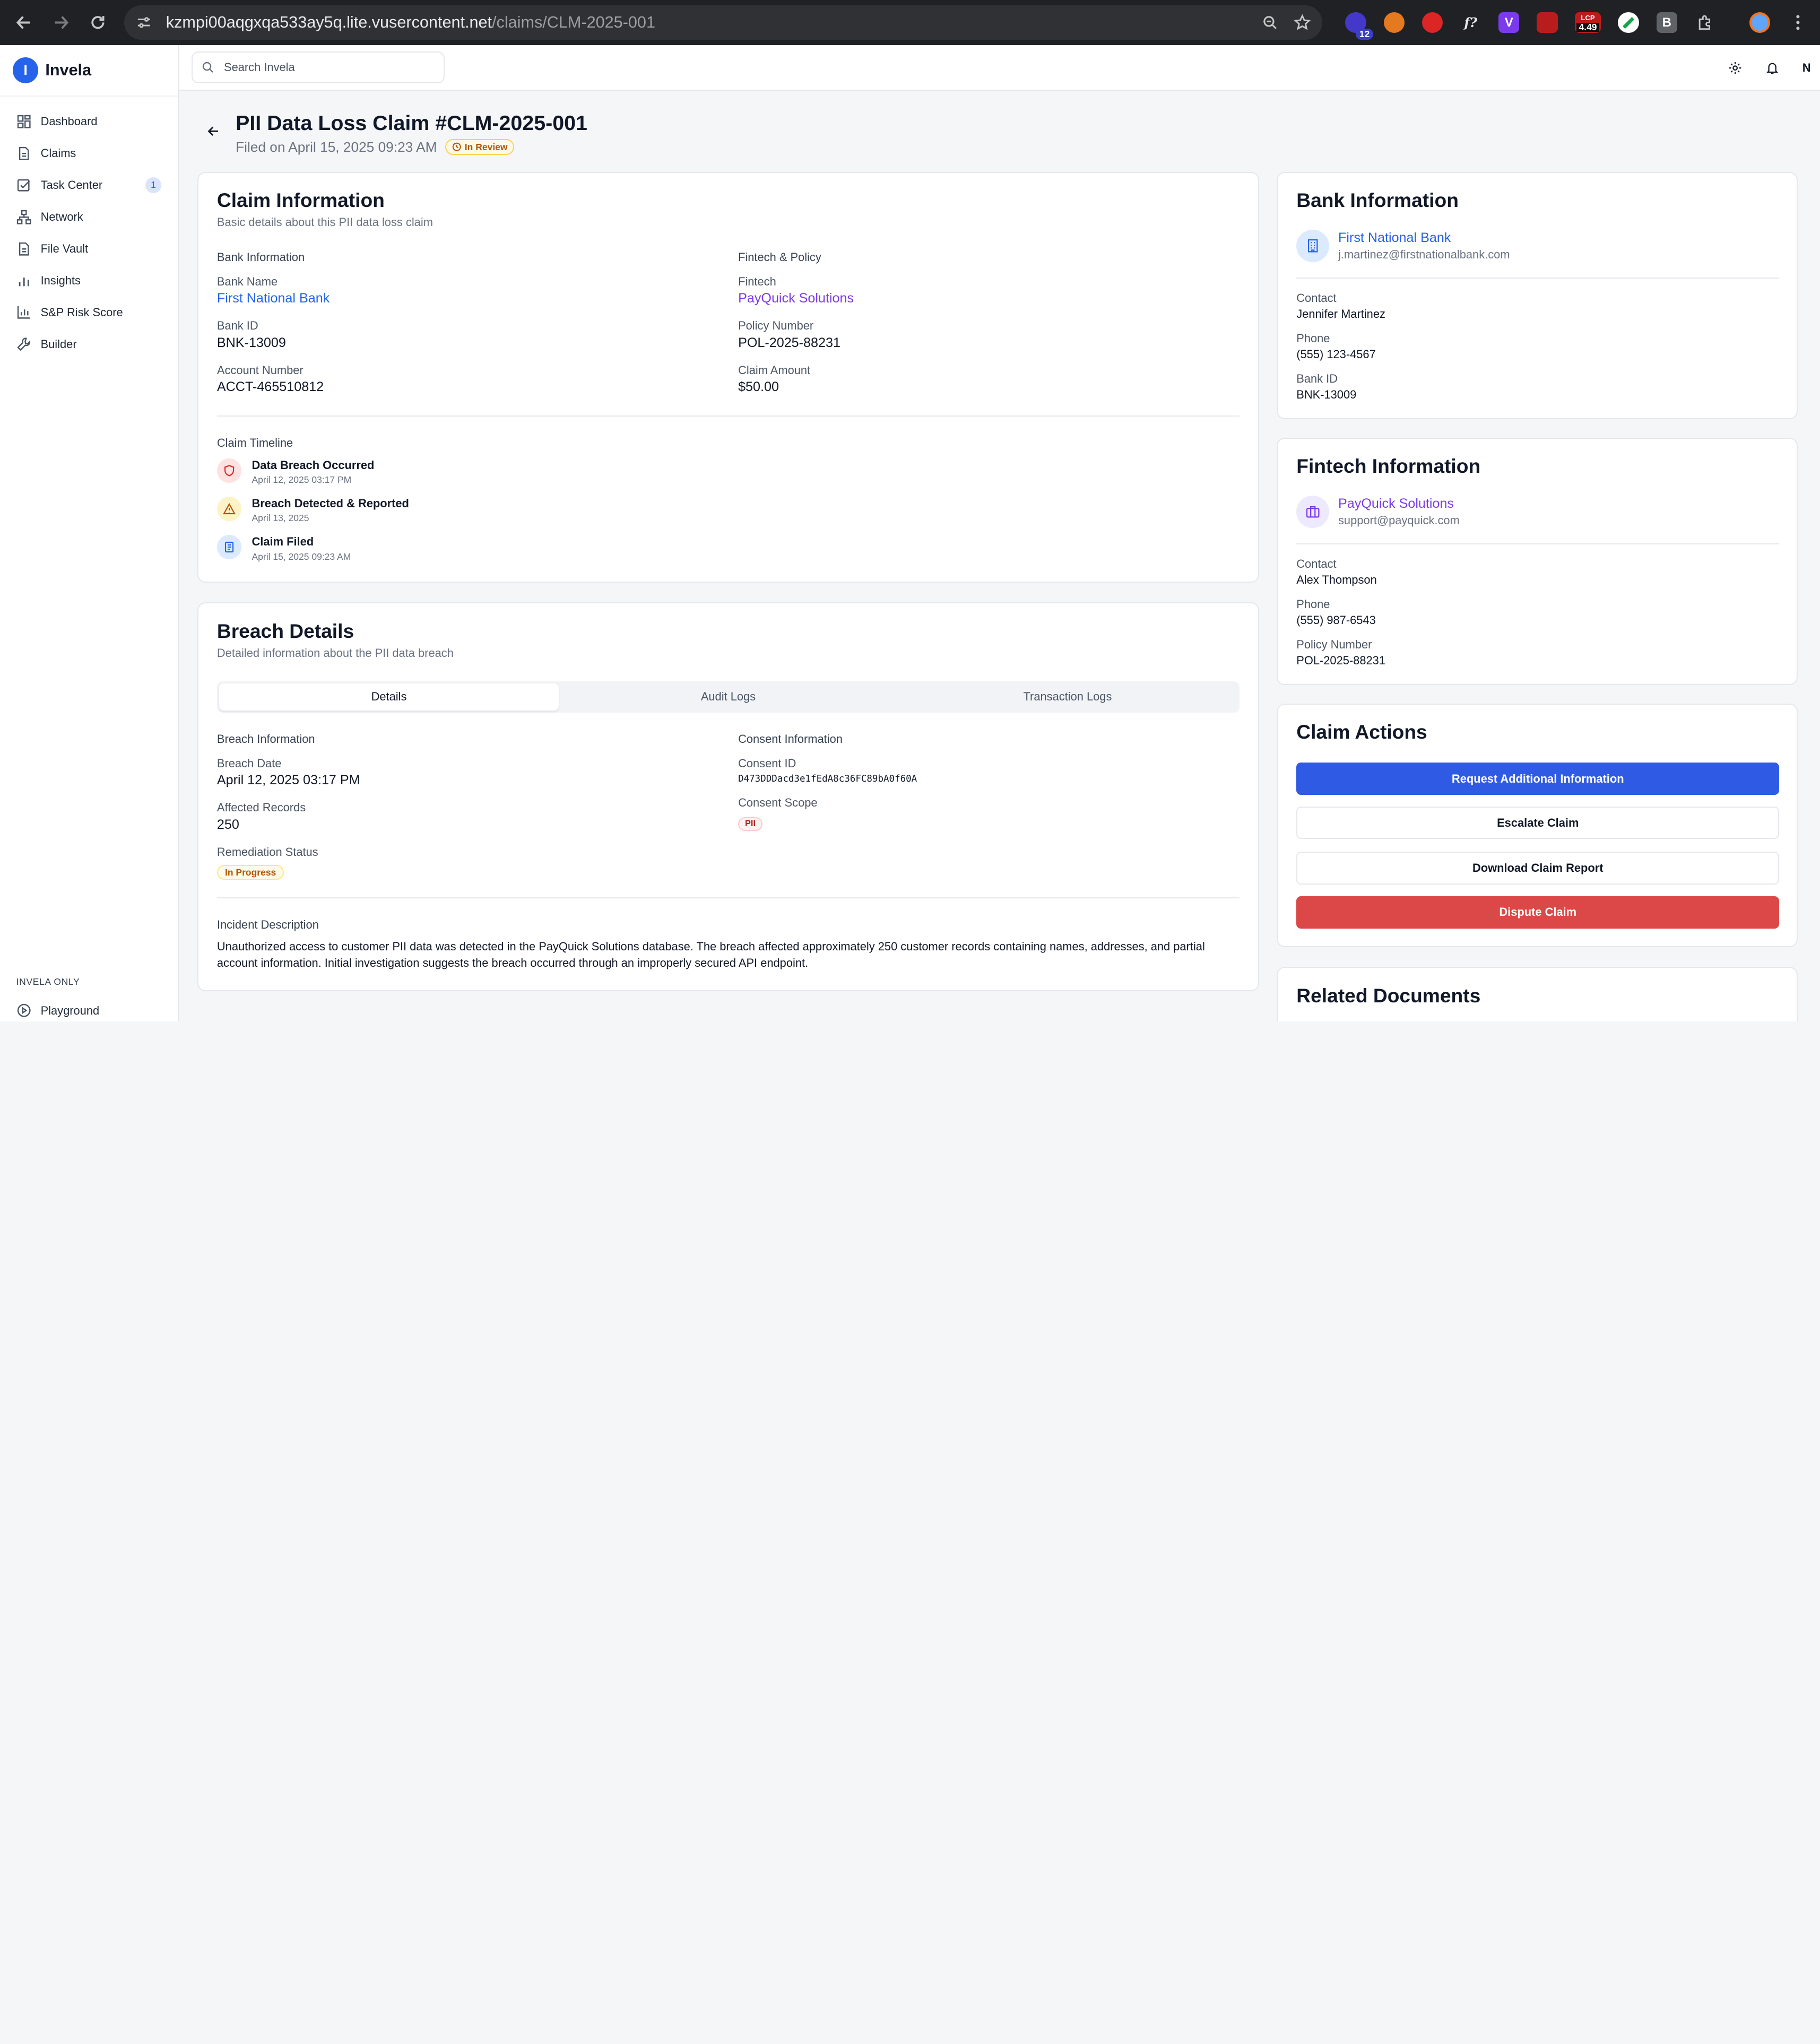 This screenshot has width=1820, height=2044. I want to click on timeline-date: April 12, 2025 03:17 PM, so click(302, 480).